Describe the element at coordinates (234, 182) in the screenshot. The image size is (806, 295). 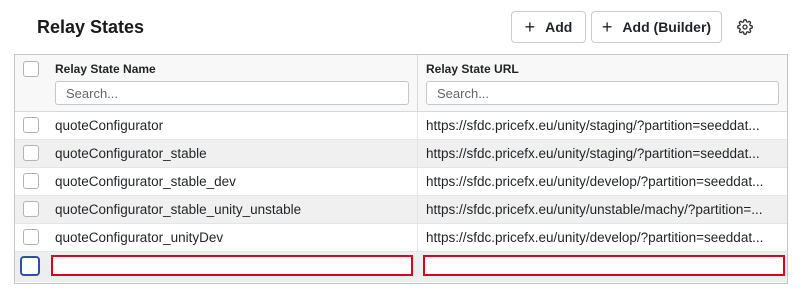
I see `relay-state-name-cell: quoteConfigurator_stable_dev` at that location.